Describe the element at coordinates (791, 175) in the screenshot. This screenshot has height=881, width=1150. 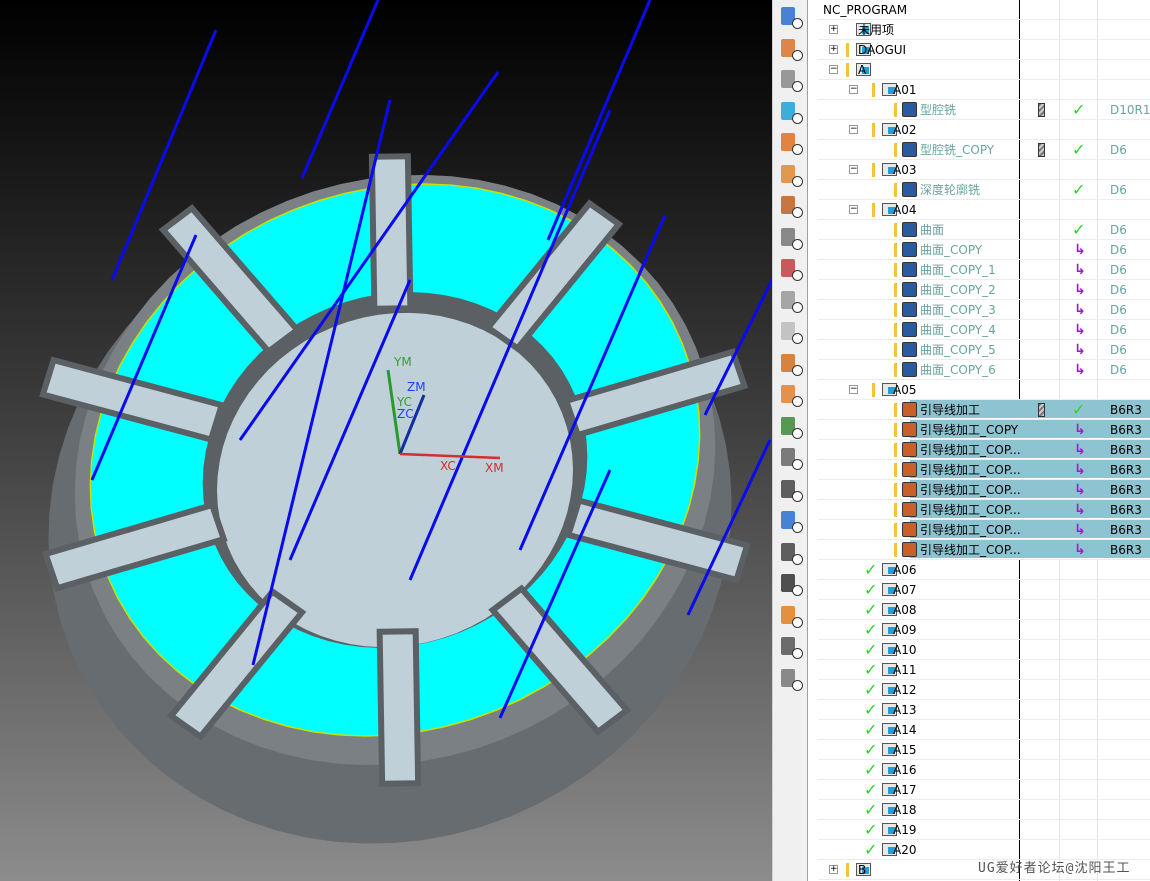
I see `create-geometry-icon` at that location.